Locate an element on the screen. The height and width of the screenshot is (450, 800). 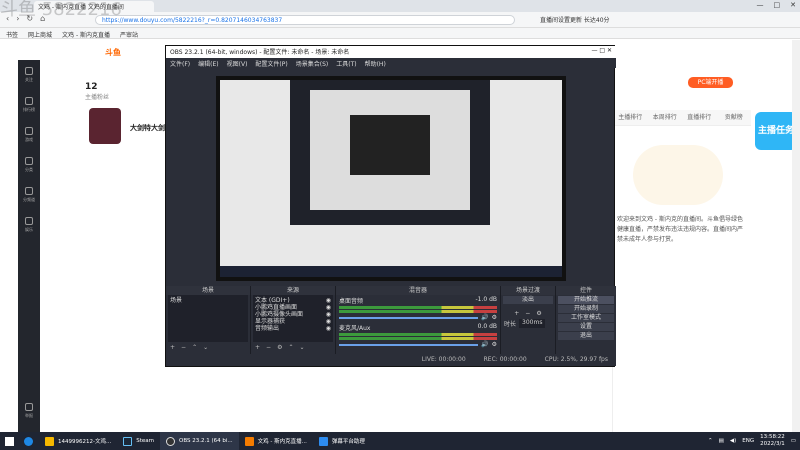
start-button is located at coordinates (9, 441).